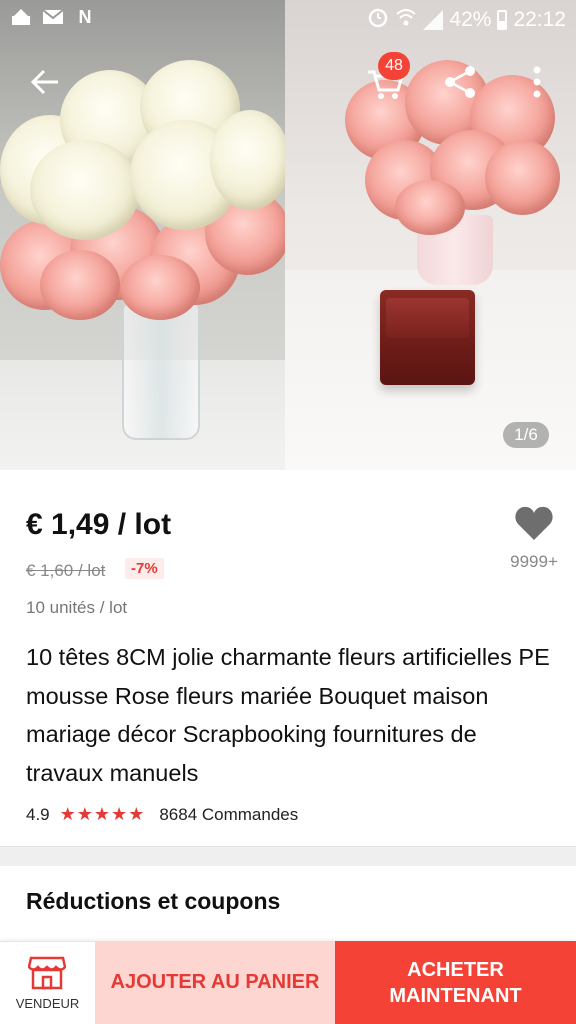  I want to click on image-counter: 1/6, so click(526, 435).